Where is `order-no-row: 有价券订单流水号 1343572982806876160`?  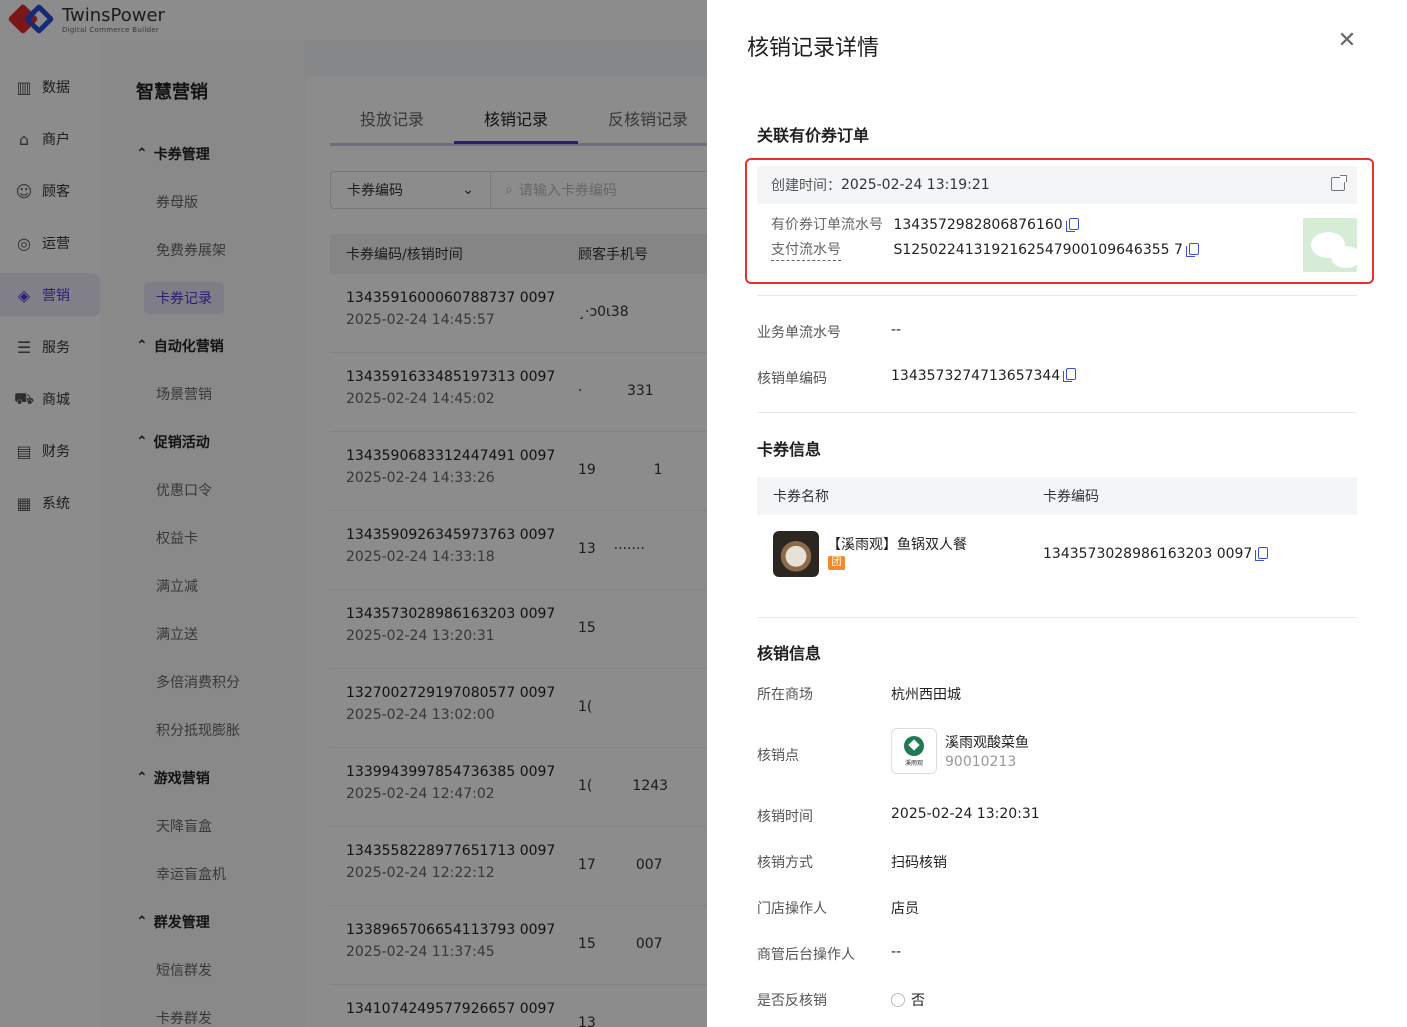
order-no-row: 有价券订单流水号 1343572982806876160 is located at coordinates (925, 224).